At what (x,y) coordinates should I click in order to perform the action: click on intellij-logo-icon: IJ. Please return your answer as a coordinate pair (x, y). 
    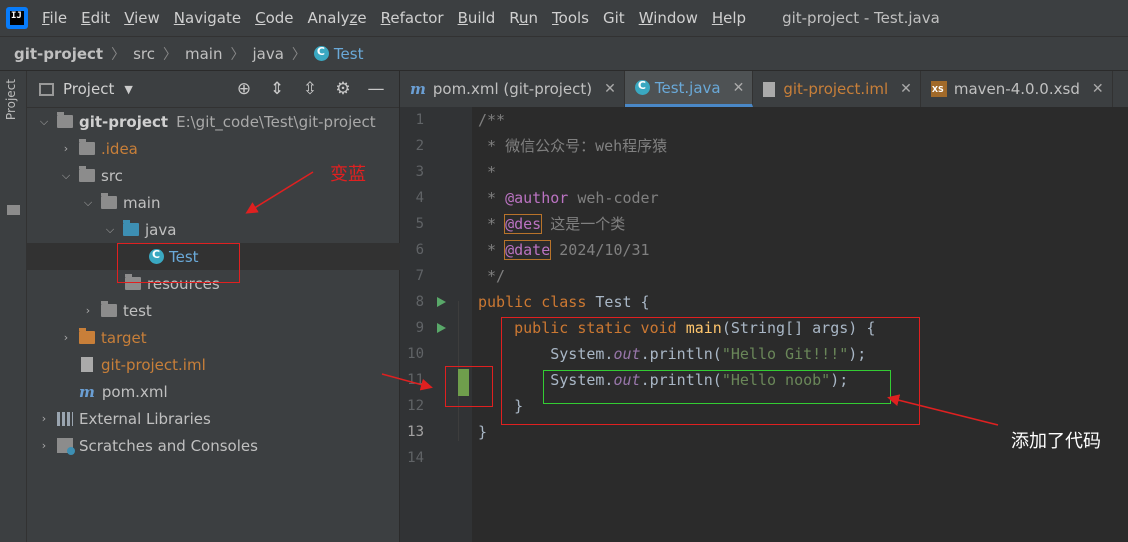
    Looking at the image, I should click on (17, 18).